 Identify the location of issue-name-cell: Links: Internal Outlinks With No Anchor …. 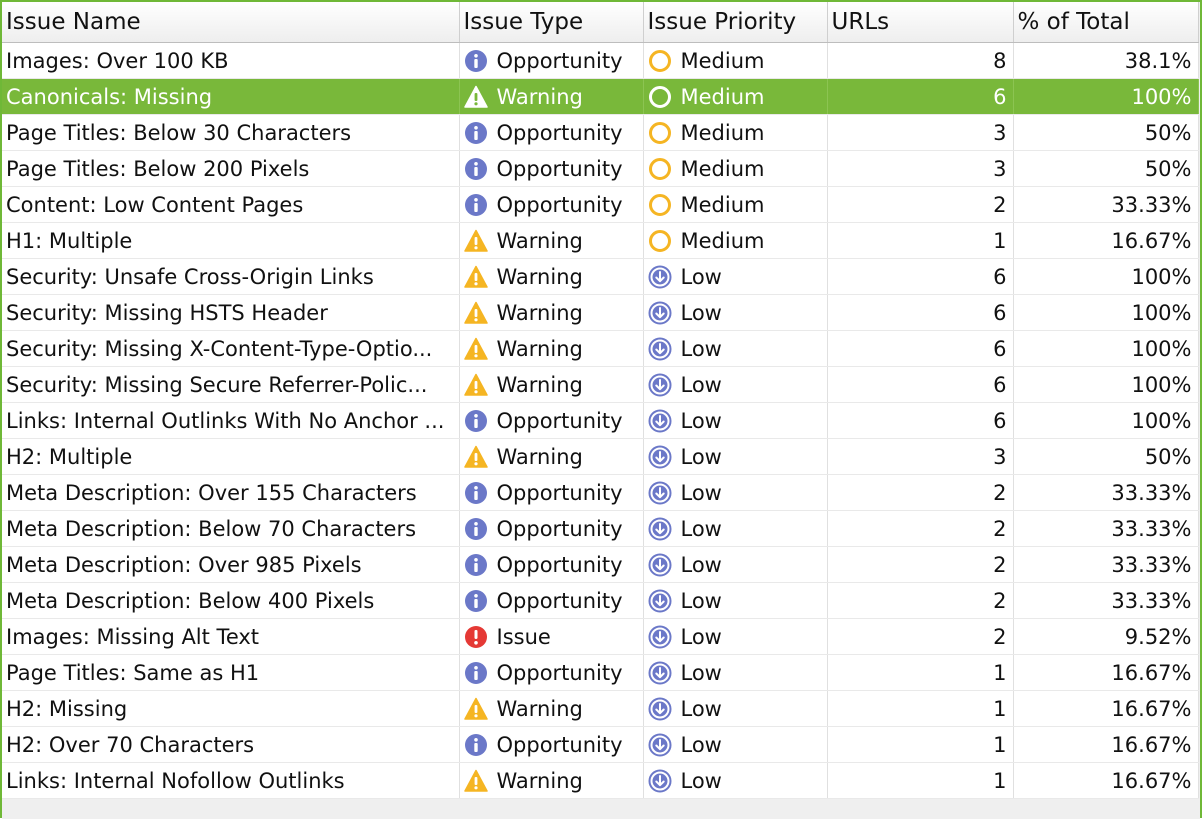
(231, 420).